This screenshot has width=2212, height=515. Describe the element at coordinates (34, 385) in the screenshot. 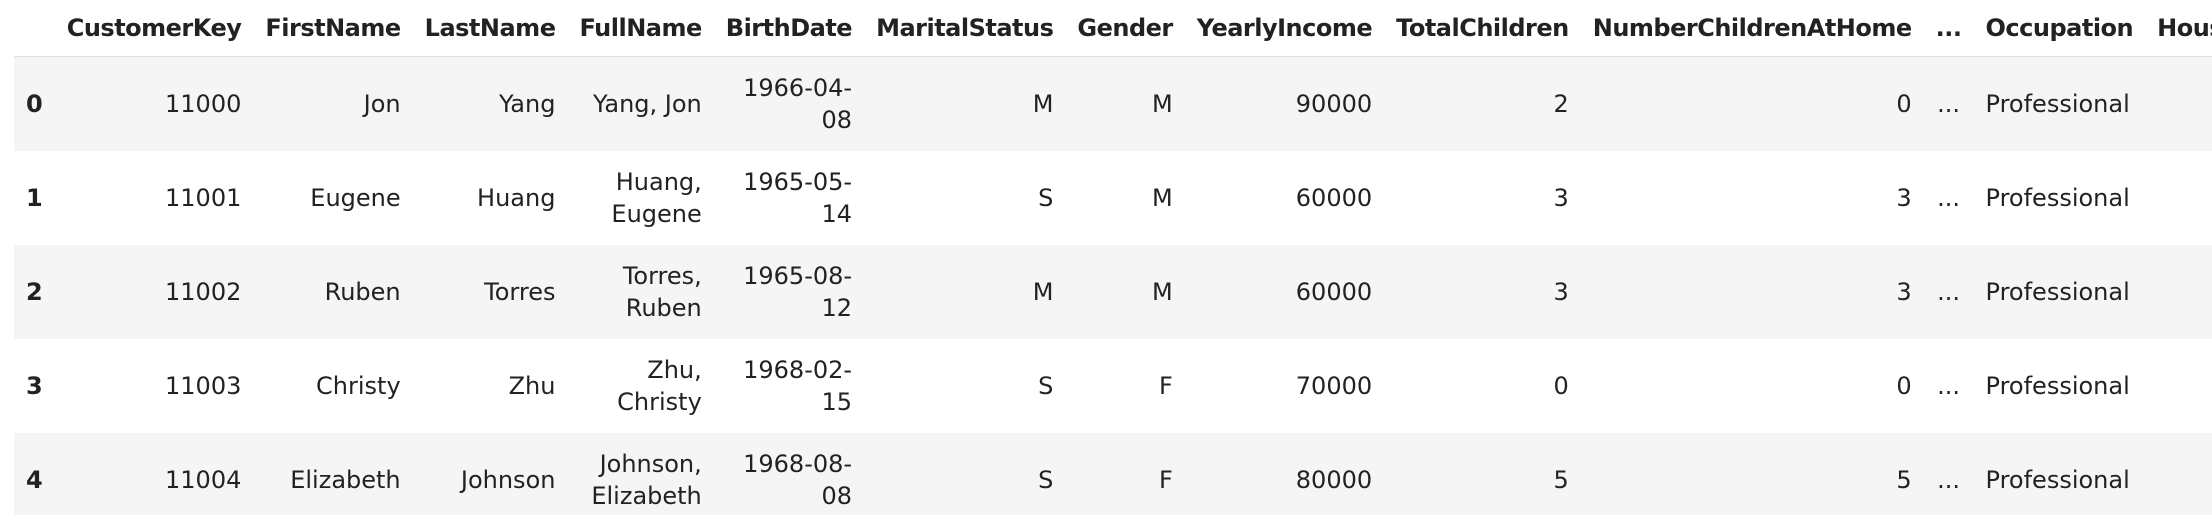

I see `row-index: 3` at that location.